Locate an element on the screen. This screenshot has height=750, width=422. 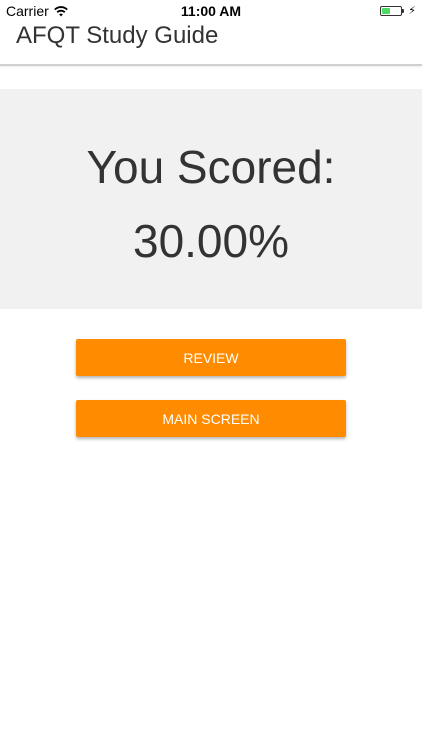
battery-group: ⚡ is located at coordinates (398, 10).